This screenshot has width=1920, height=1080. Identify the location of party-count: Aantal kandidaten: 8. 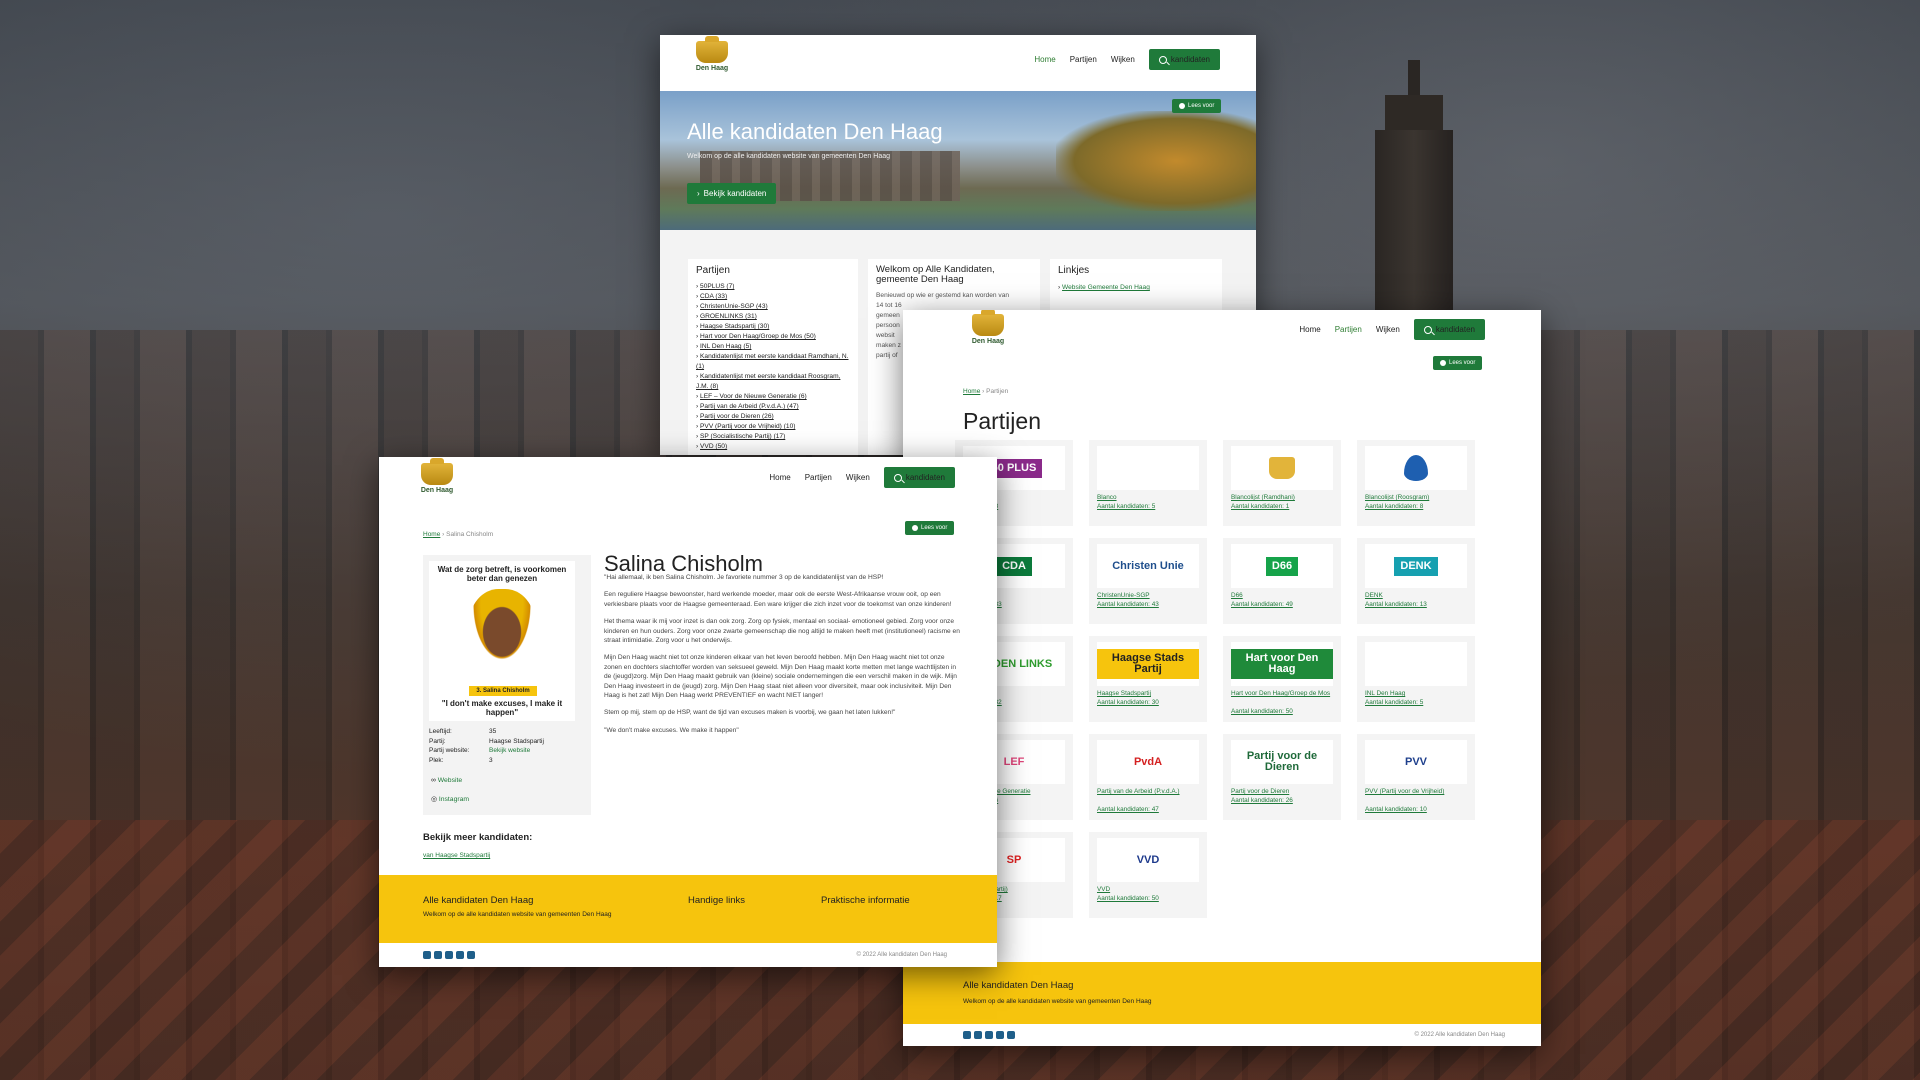
(1394, 506).